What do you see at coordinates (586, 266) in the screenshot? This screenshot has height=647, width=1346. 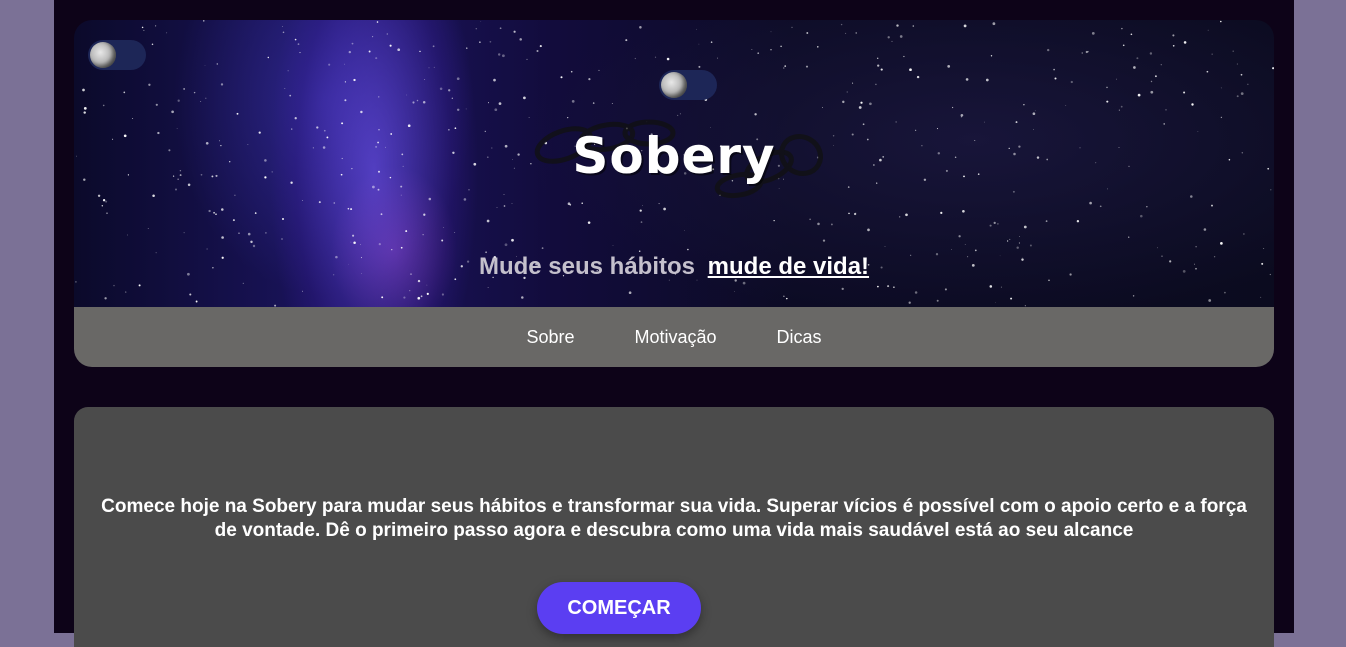 I see `tagline-muted: Mude seus hábitos` at bounding box center [586, 266].